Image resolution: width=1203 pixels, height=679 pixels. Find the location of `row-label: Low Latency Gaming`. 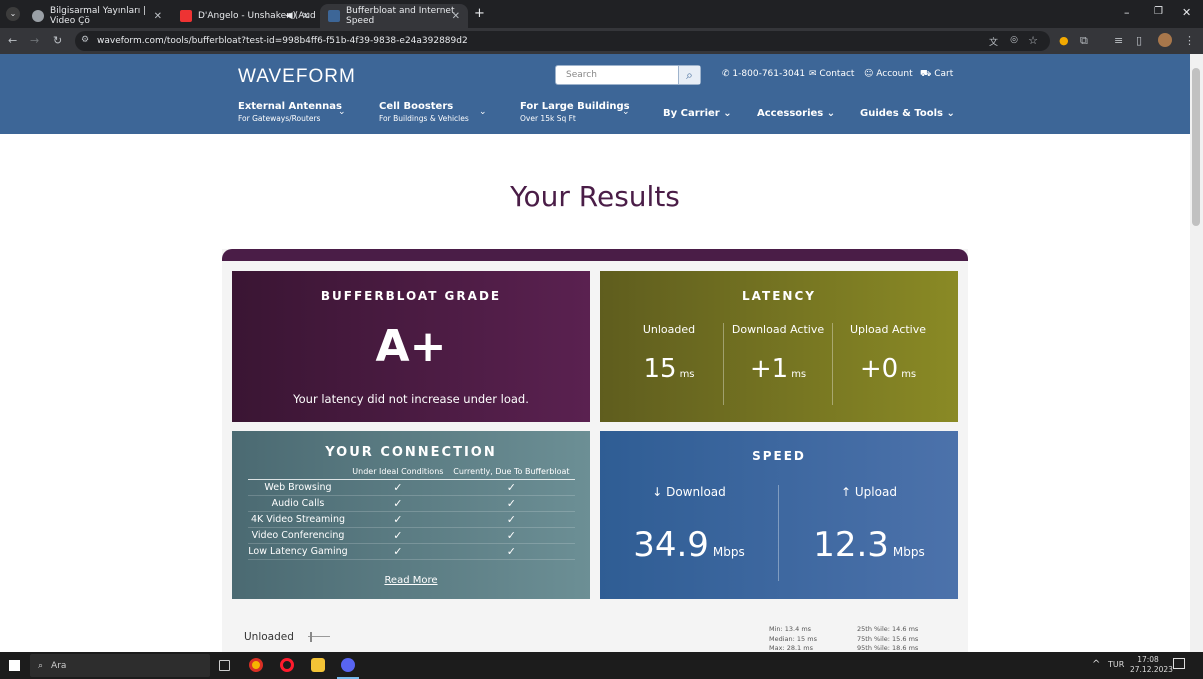

row-label: Low Latency Gaming is located at coordinates (298, 551).